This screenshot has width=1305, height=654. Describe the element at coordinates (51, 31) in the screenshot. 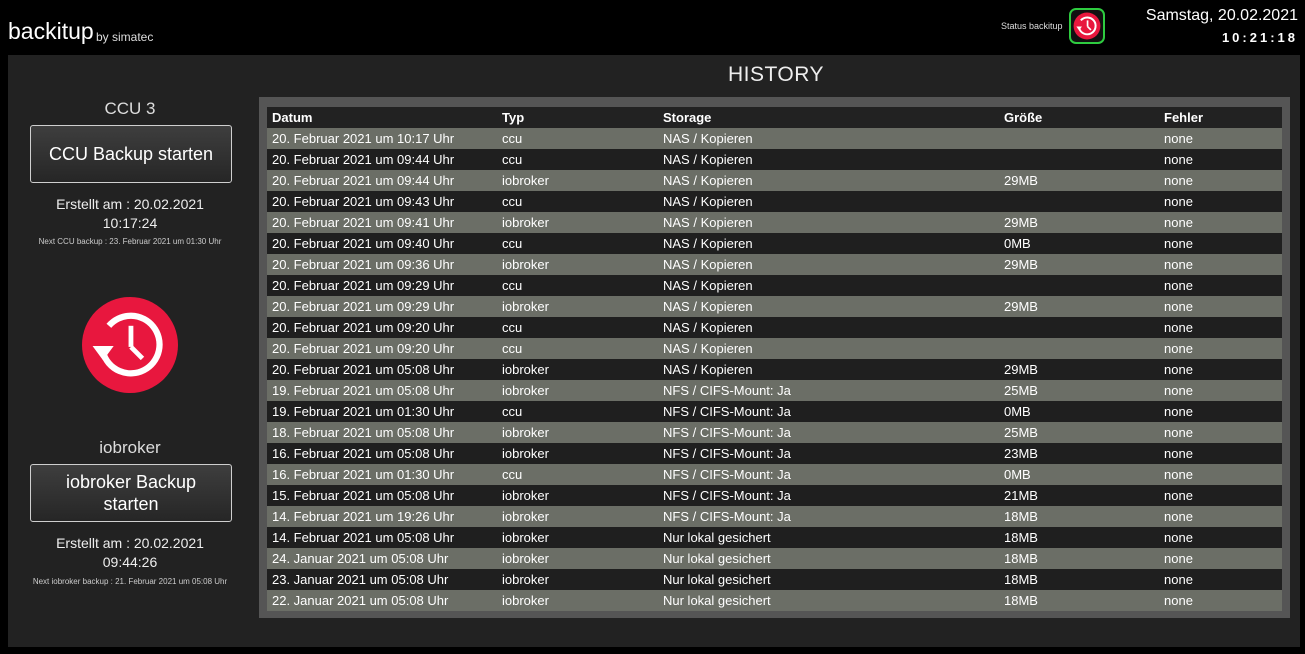

I see `app-title: backitup` at that location.